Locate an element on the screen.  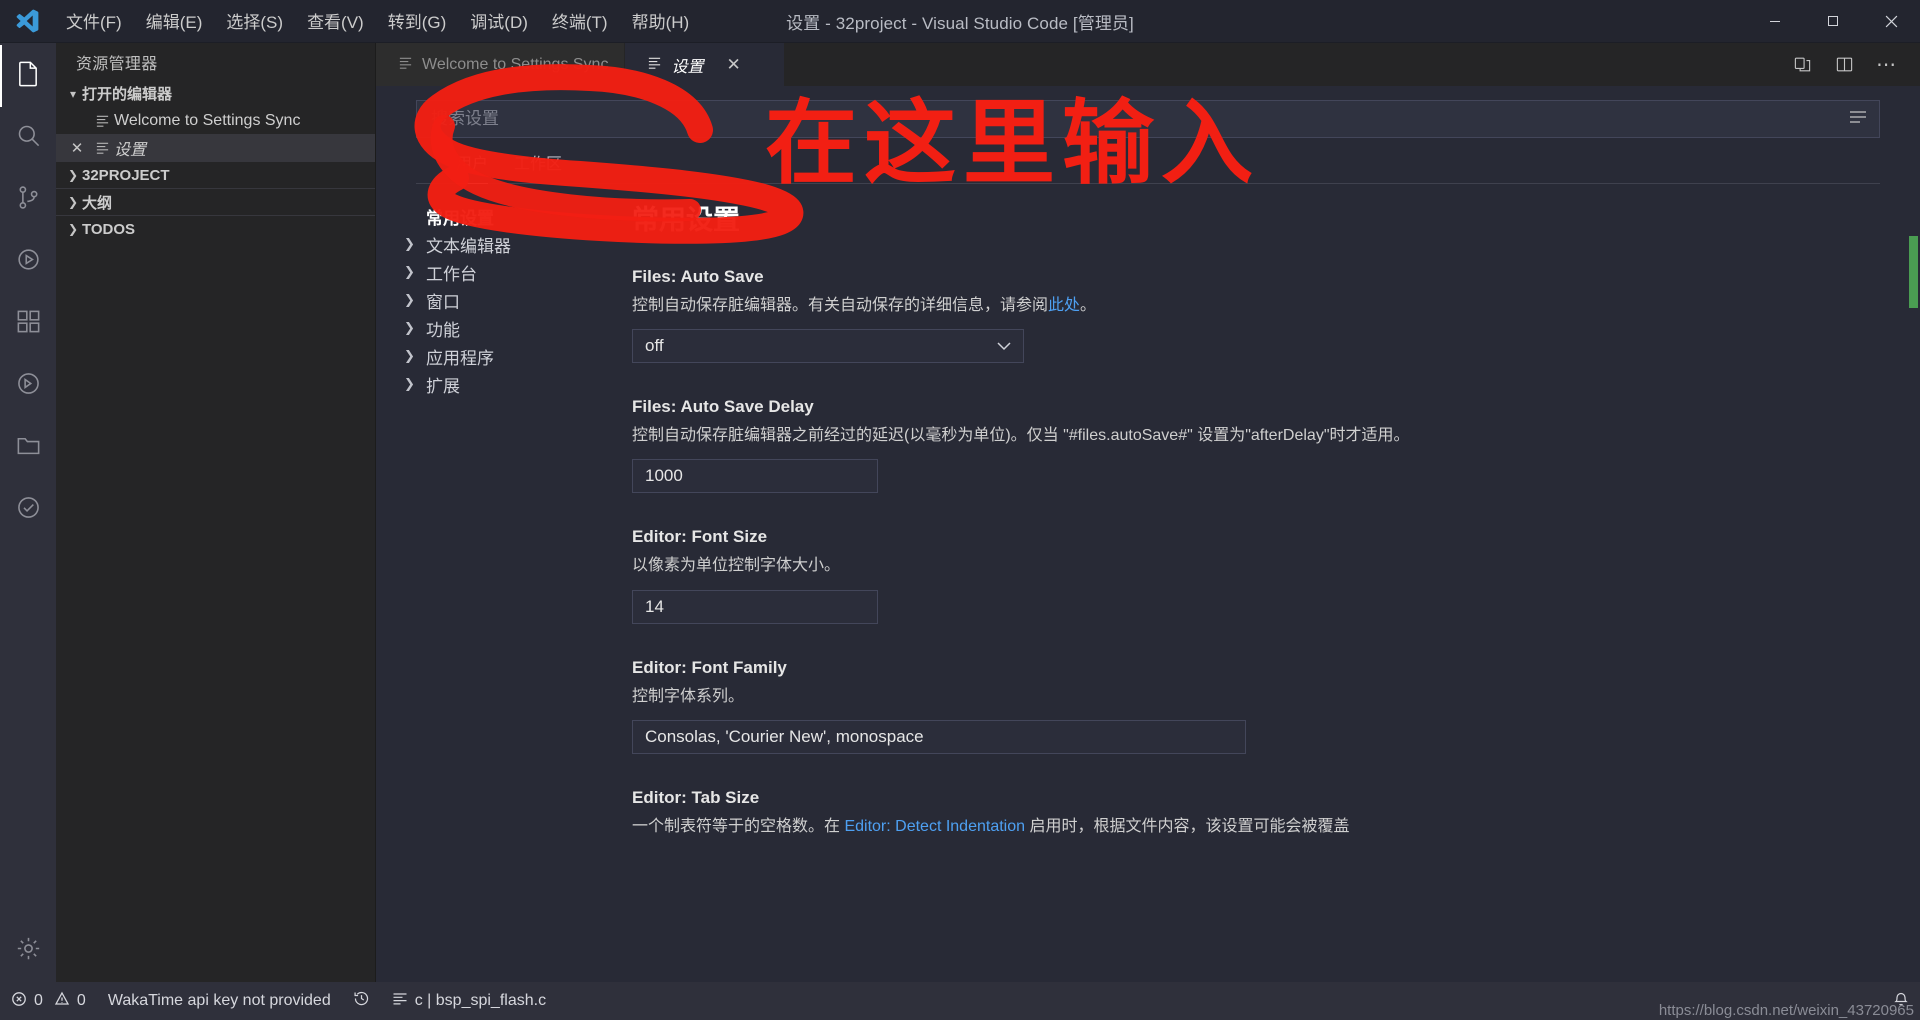
activity-item-source-control is located at coordinates (28, 200).